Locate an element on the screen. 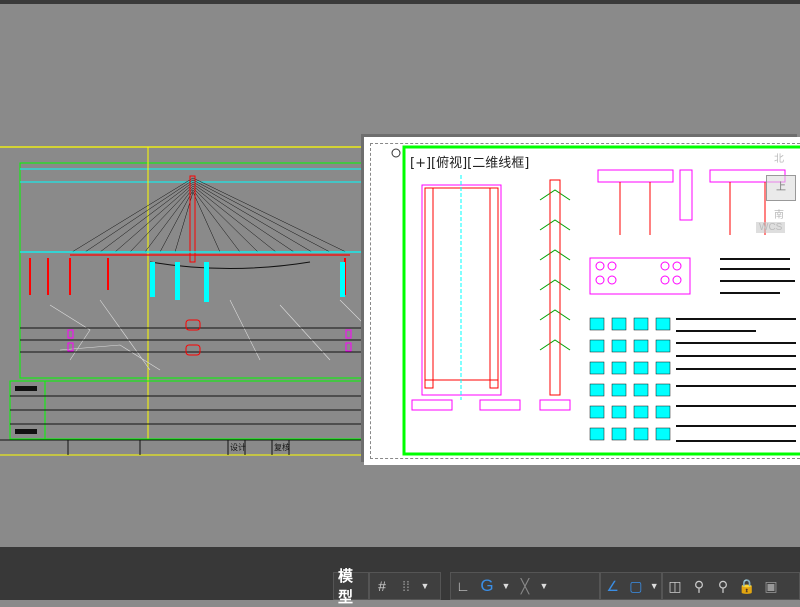 Image resolution: width=800 pixels, height=607 pixels. model-tab: 模型 is located at coordinates (351, 587).